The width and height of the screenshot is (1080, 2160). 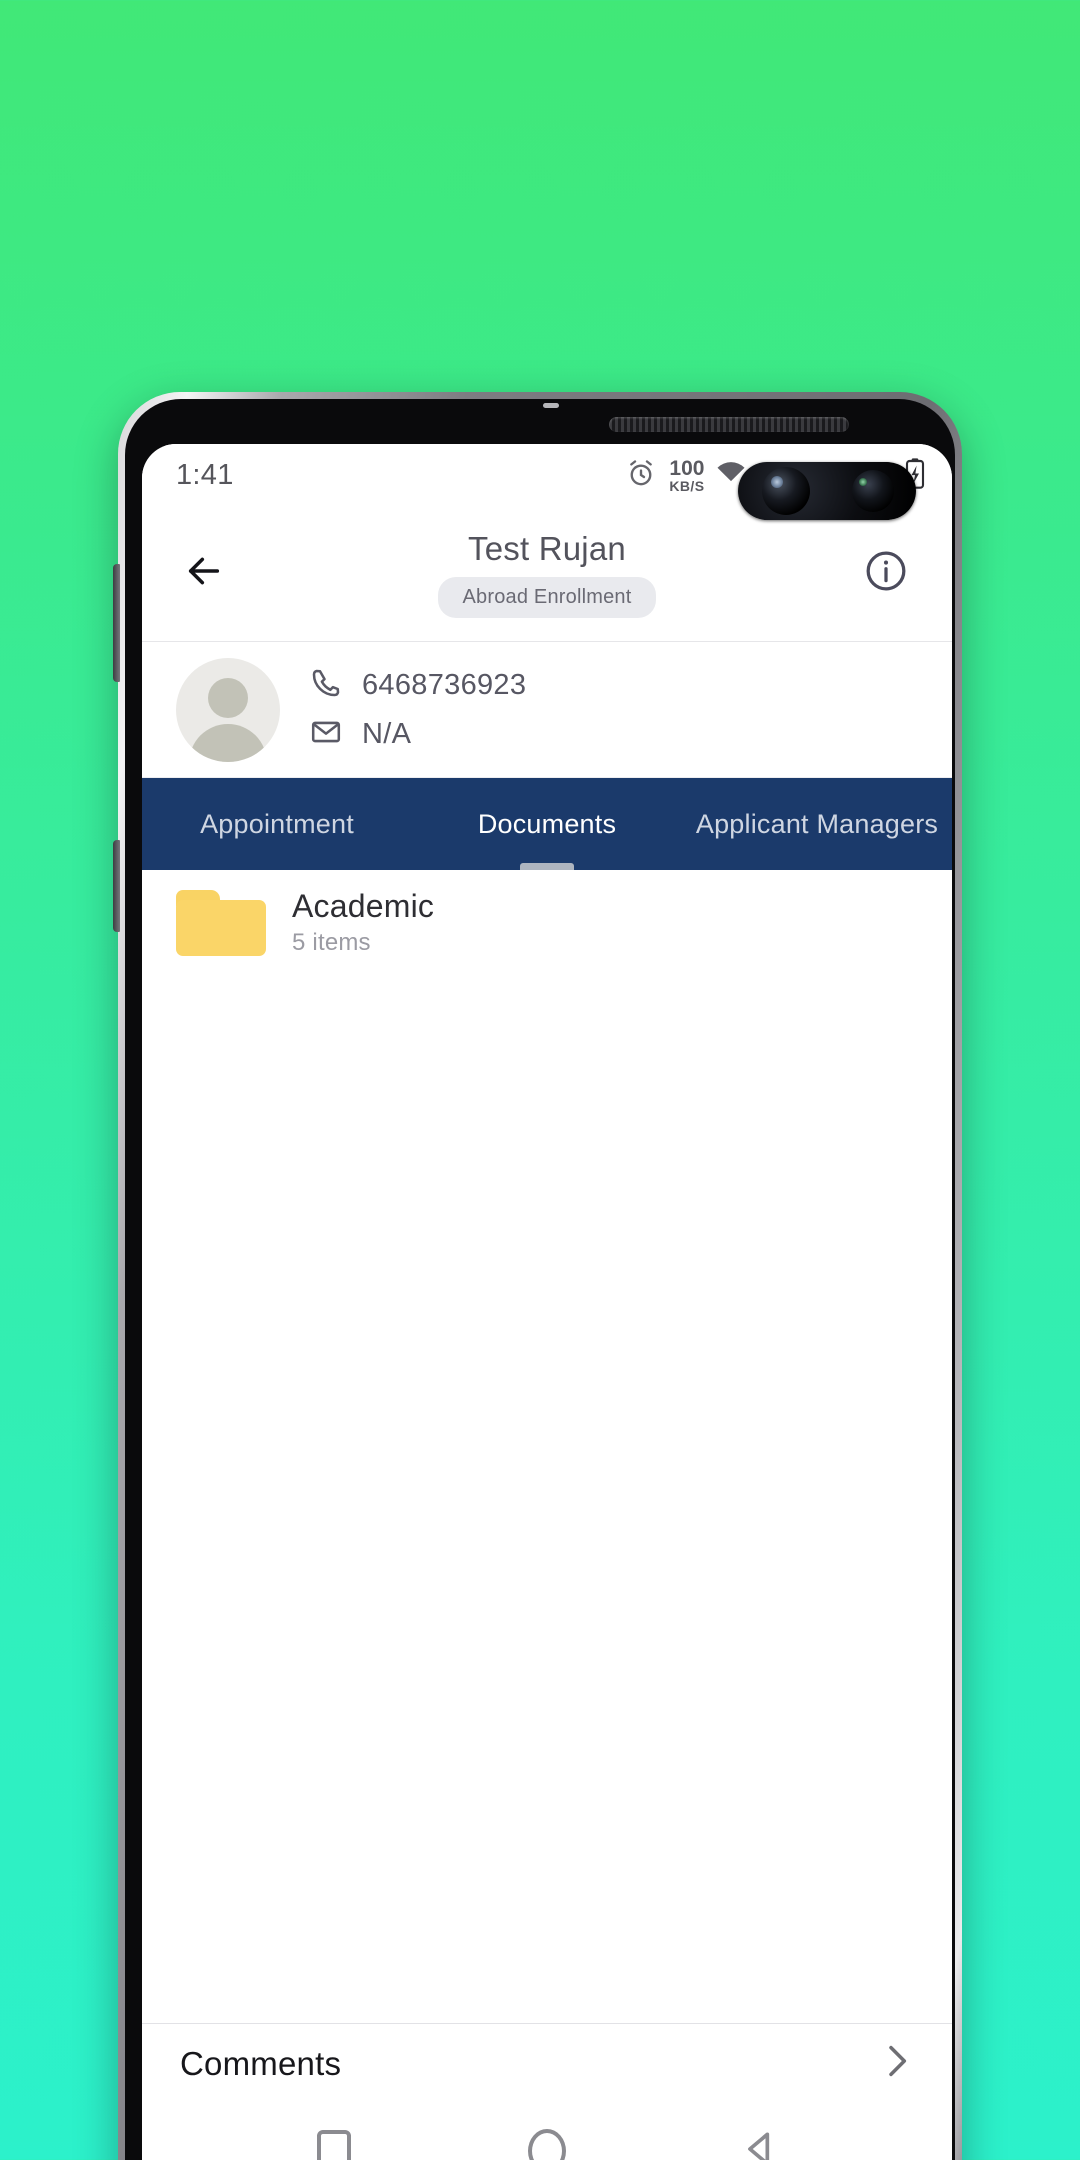 I want to click on folder-name: Academic, so click(x=363, y=906).